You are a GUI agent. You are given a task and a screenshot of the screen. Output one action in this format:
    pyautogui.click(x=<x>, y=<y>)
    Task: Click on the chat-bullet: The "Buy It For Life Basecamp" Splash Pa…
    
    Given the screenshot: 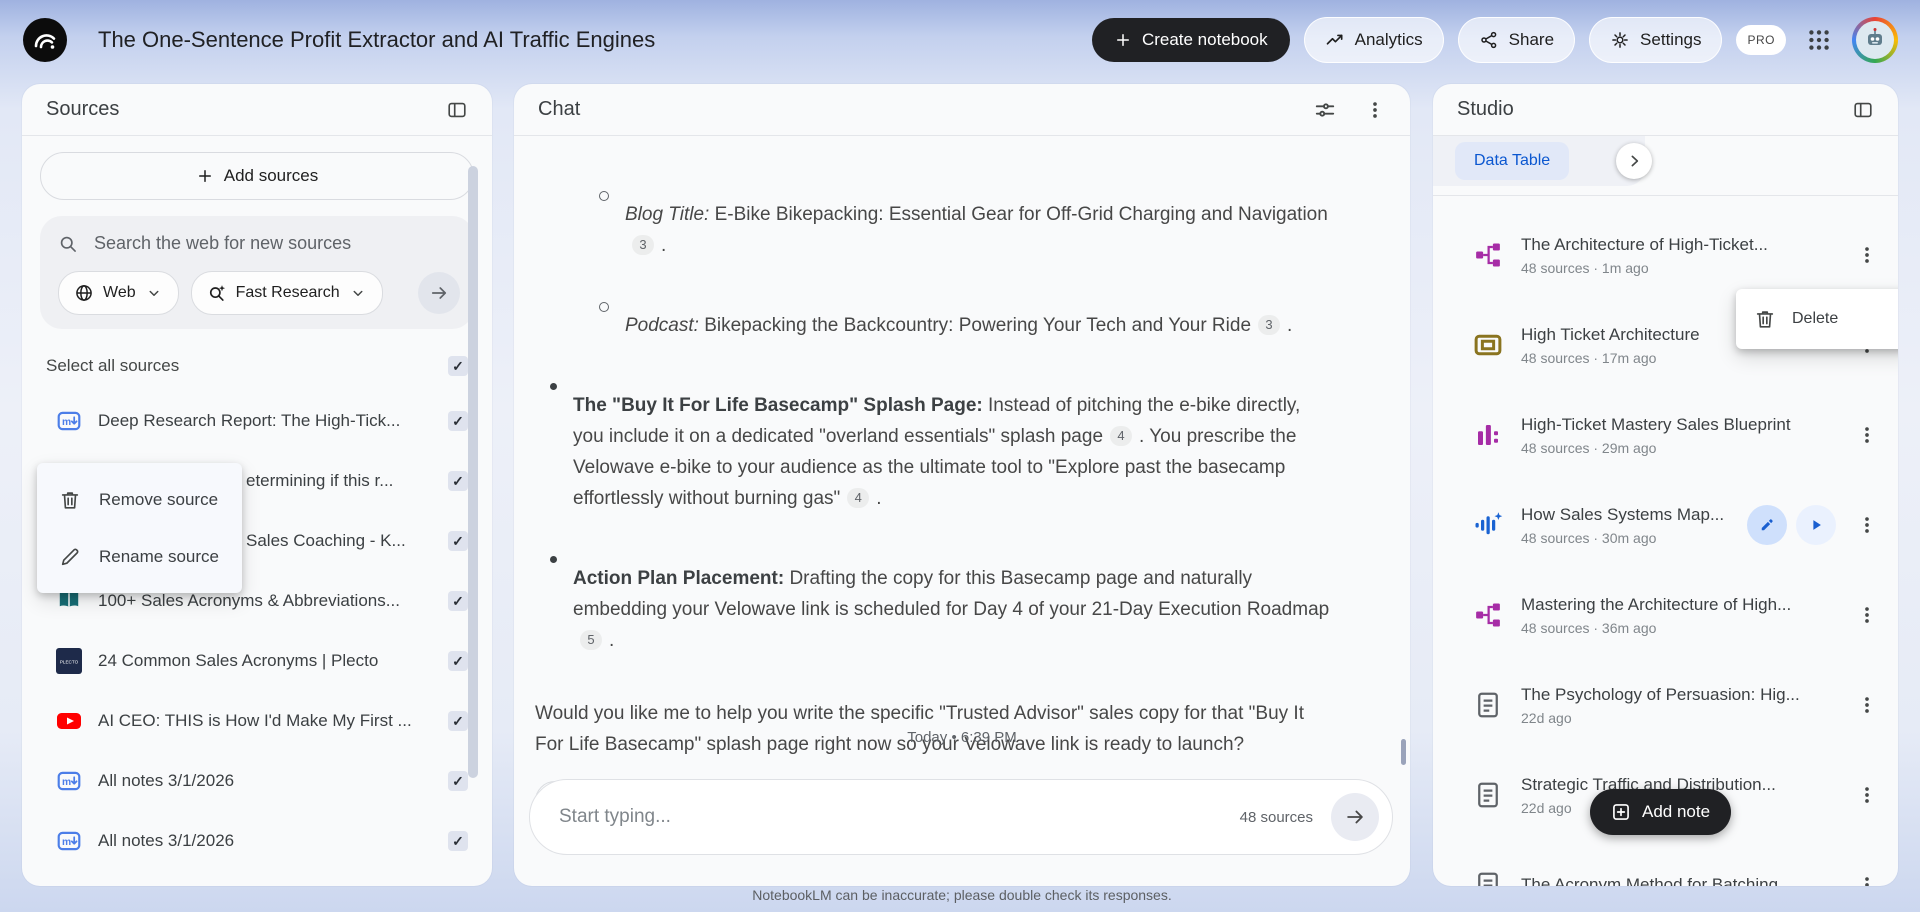 What is the action you would take?
    pyautogui.click(x=937, y=452)
    